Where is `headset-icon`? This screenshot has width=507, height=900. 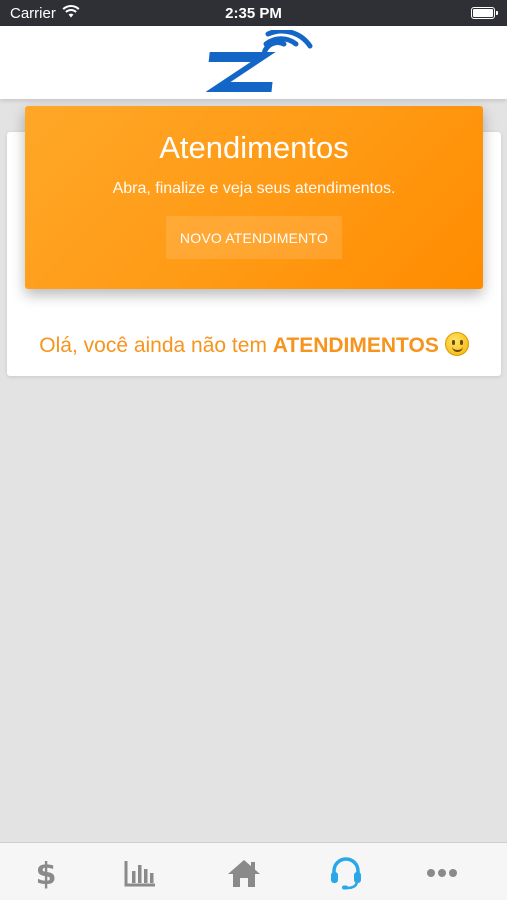 headset-icon is located at coordinates (346, 873).